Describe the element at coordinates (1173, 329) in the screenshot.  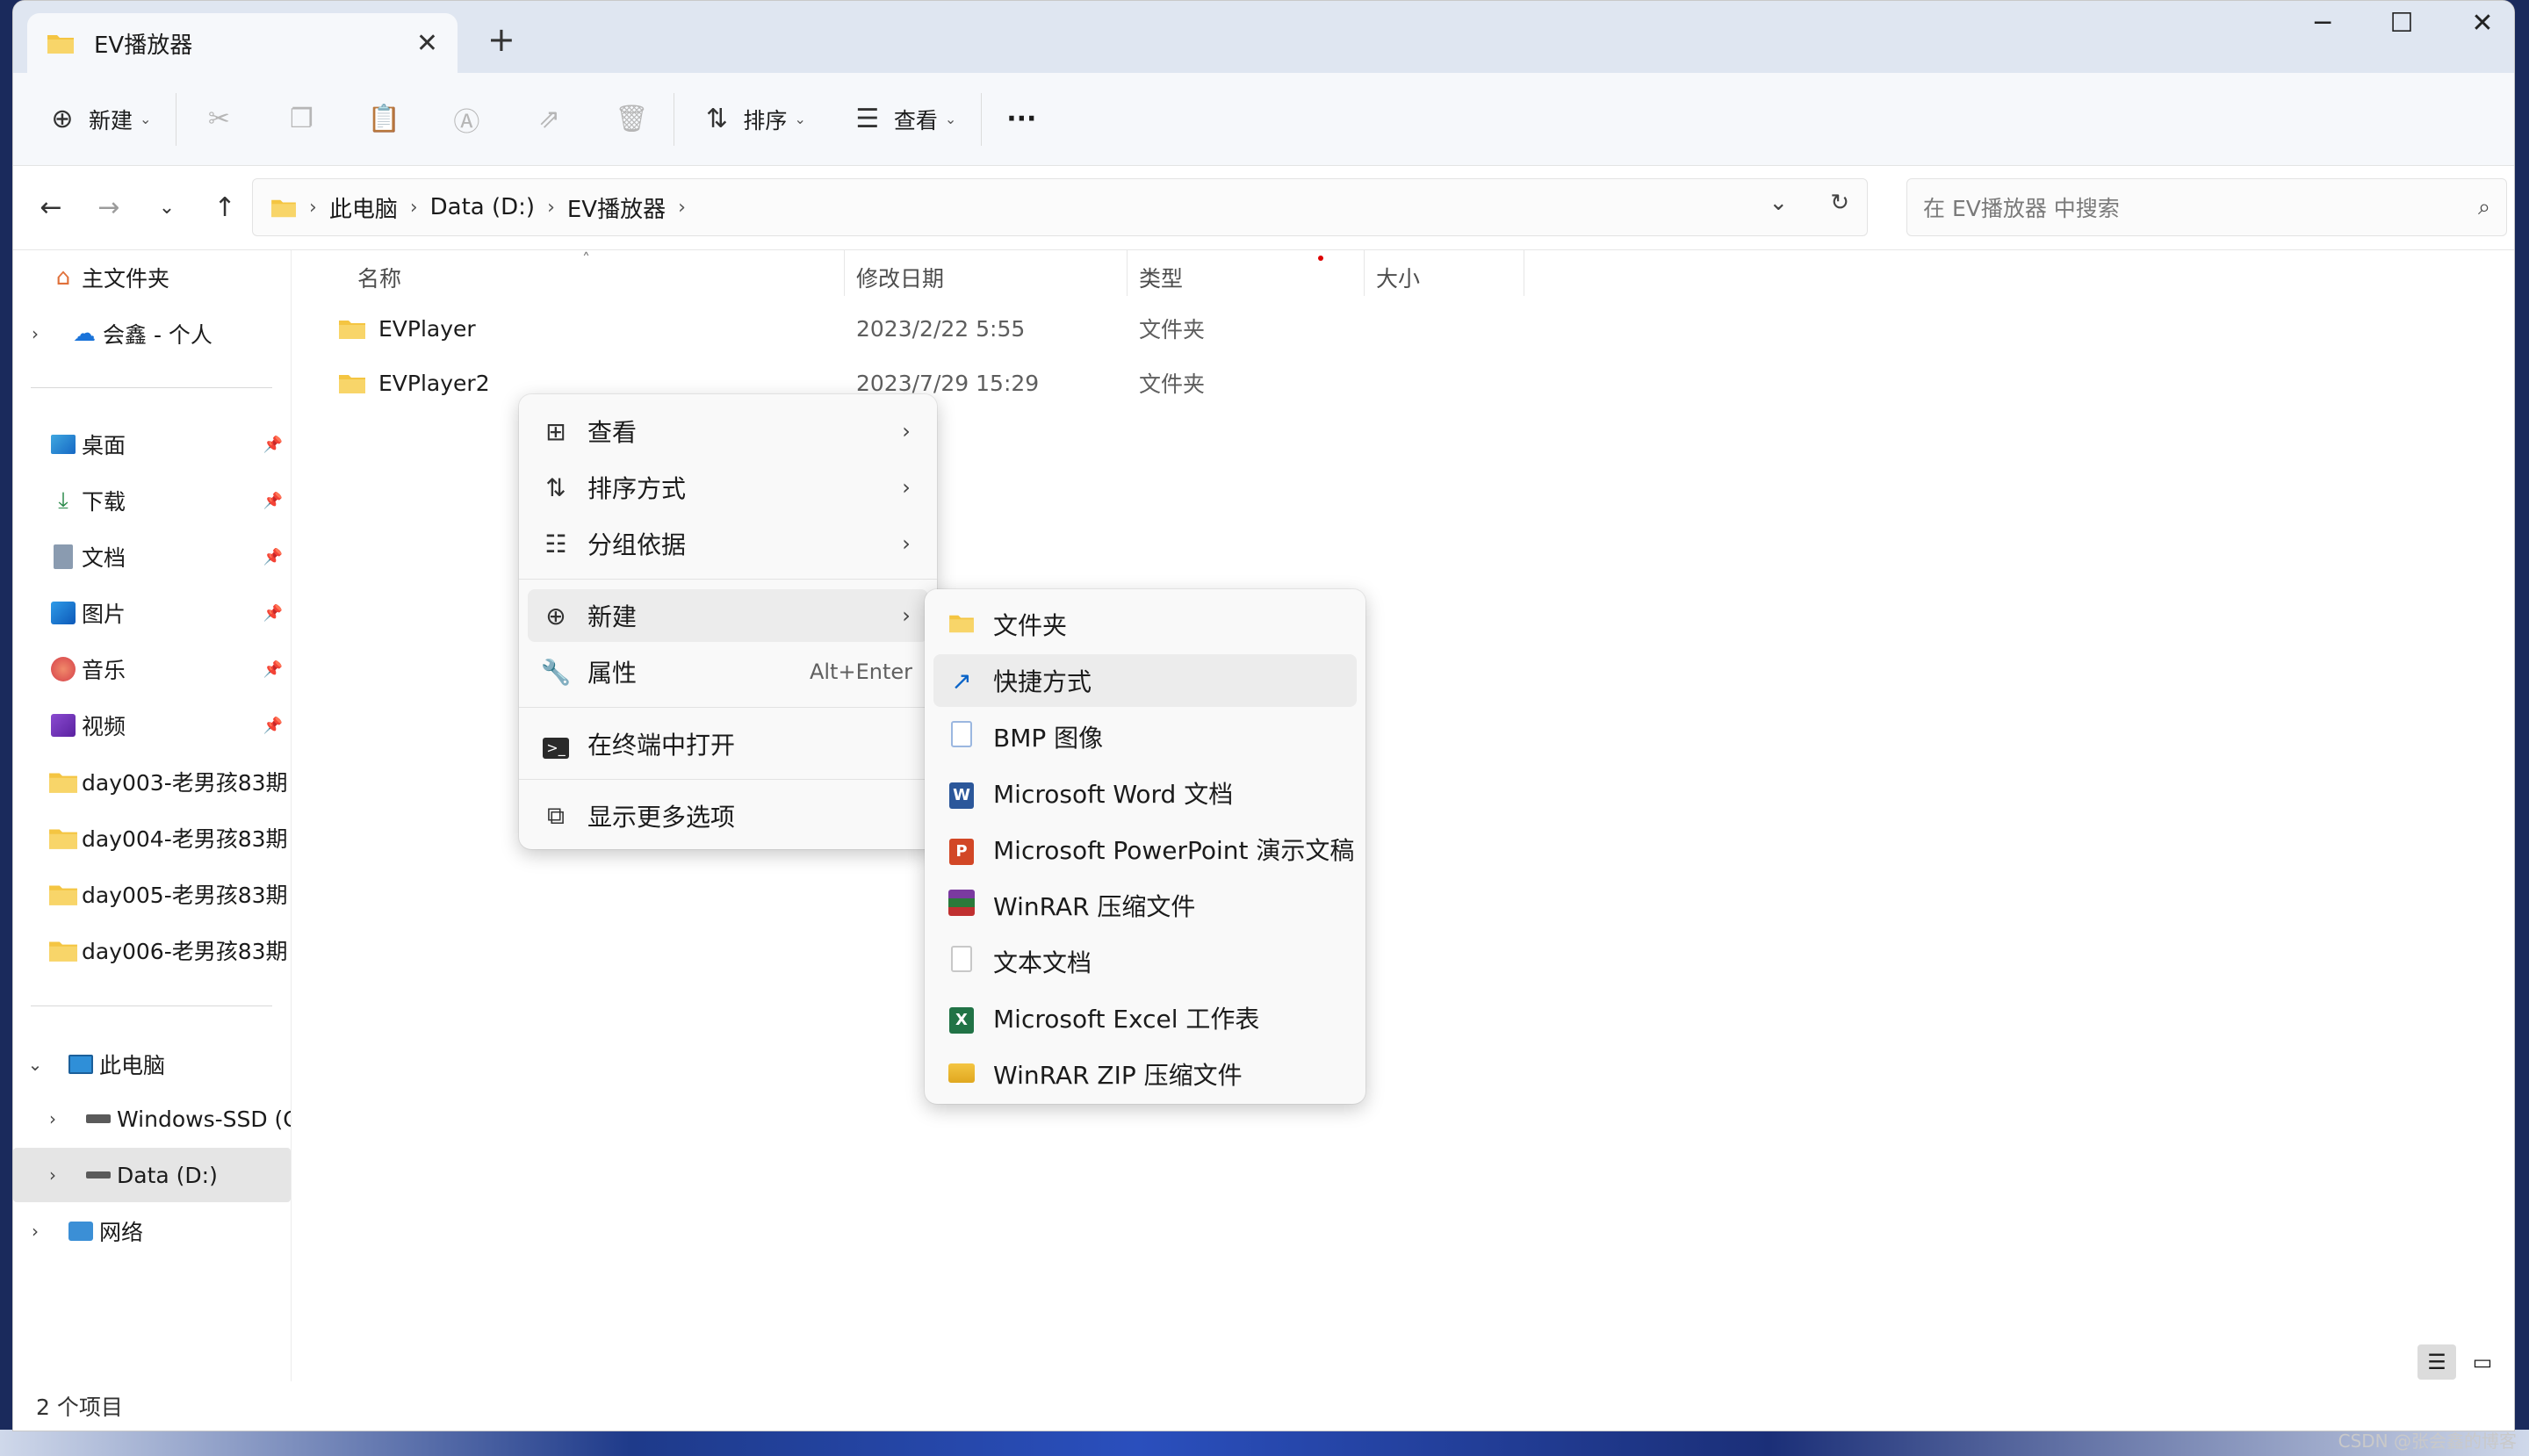
I see `file-type: 文件夹` at that location.